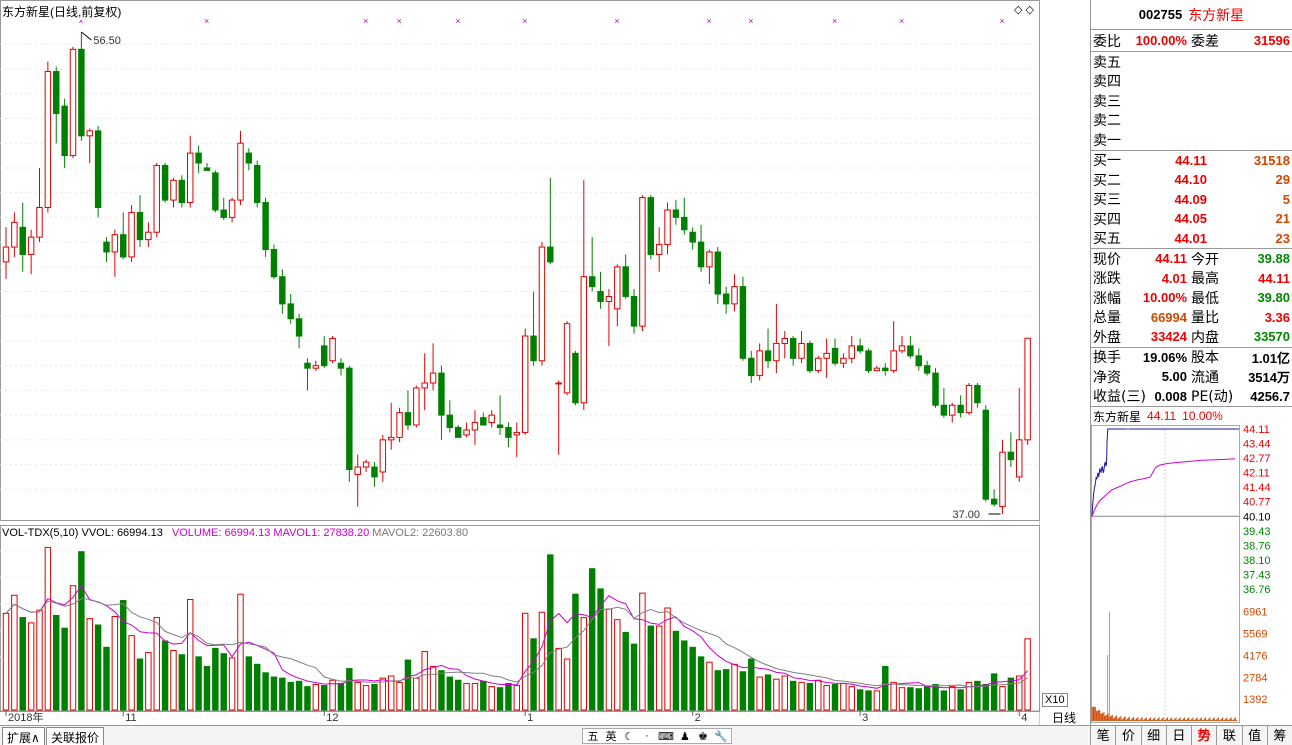 The height and width of the screenshot is (745, 1292). Describe the element at coordinates (1107, 358) in the screenshot. I see `fund-row-1-label: 换手` at that location.